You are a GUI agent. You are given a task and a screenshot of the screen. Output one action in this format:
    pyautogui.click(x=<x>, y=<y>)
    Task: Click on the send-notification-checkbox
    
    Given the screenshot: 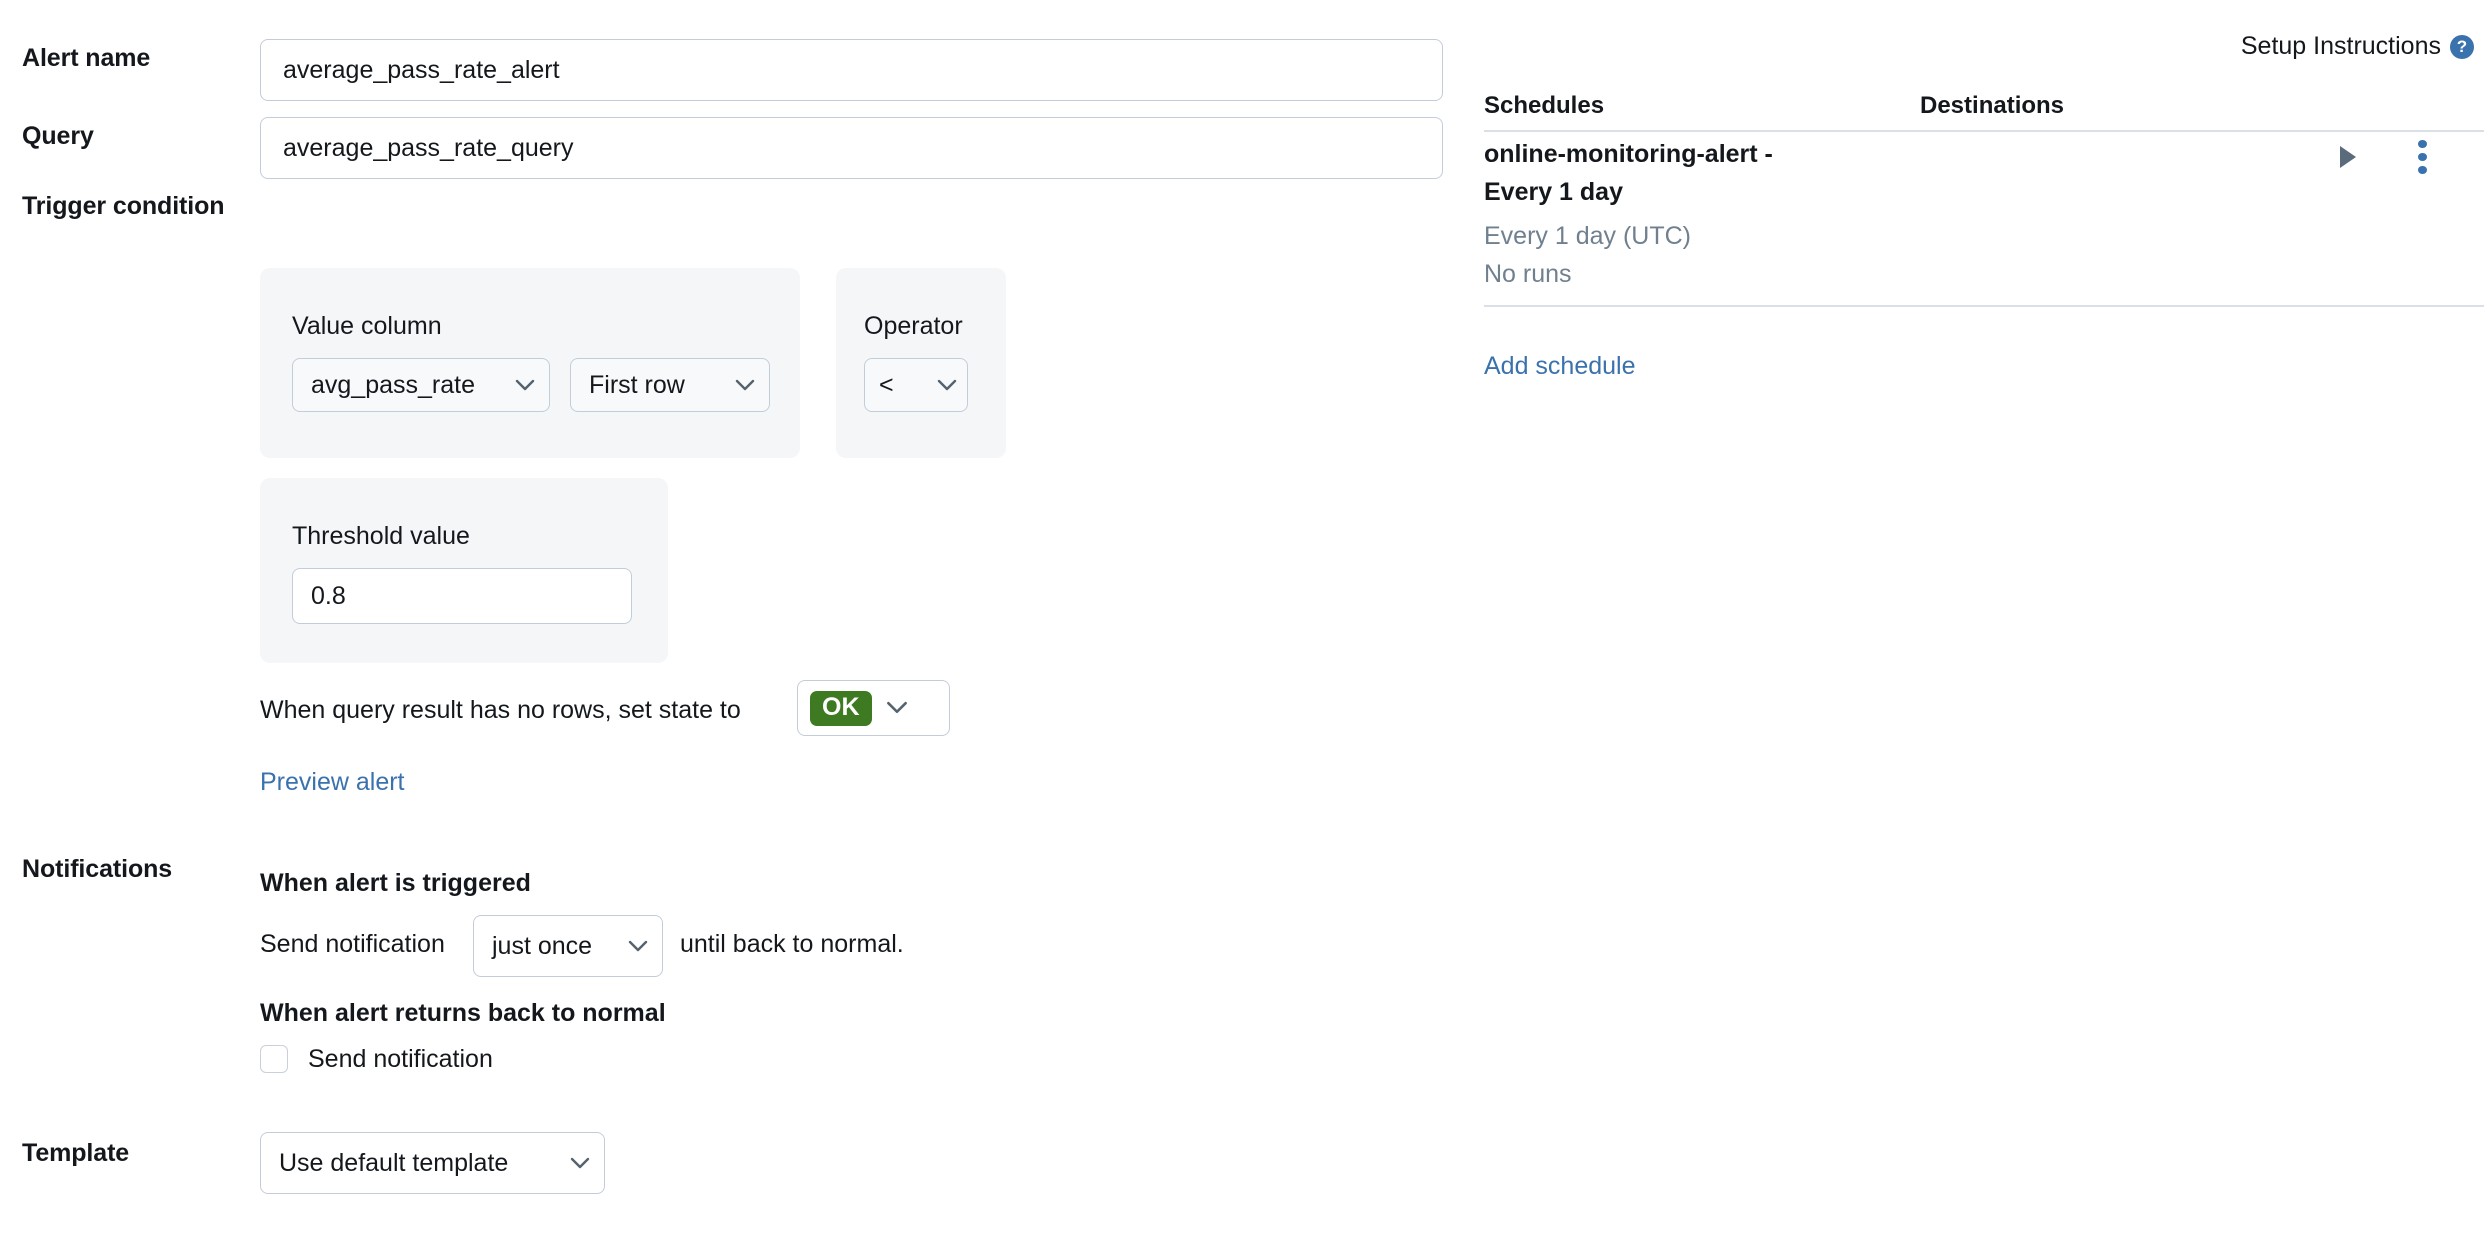 What is the action you would take?
    pyautogui.click(x=274, y=1059)
    